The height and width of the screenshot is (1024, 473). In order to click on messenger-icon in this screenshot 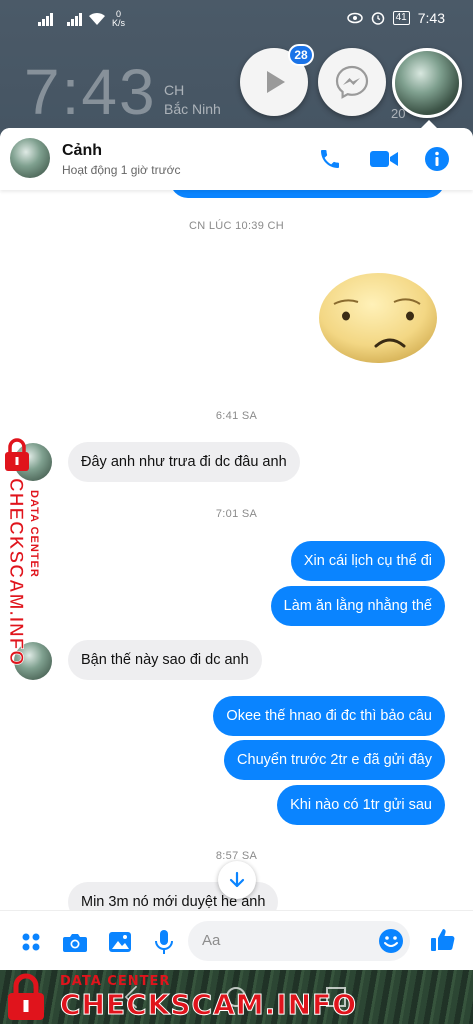, I will do `click(352, 82)`.